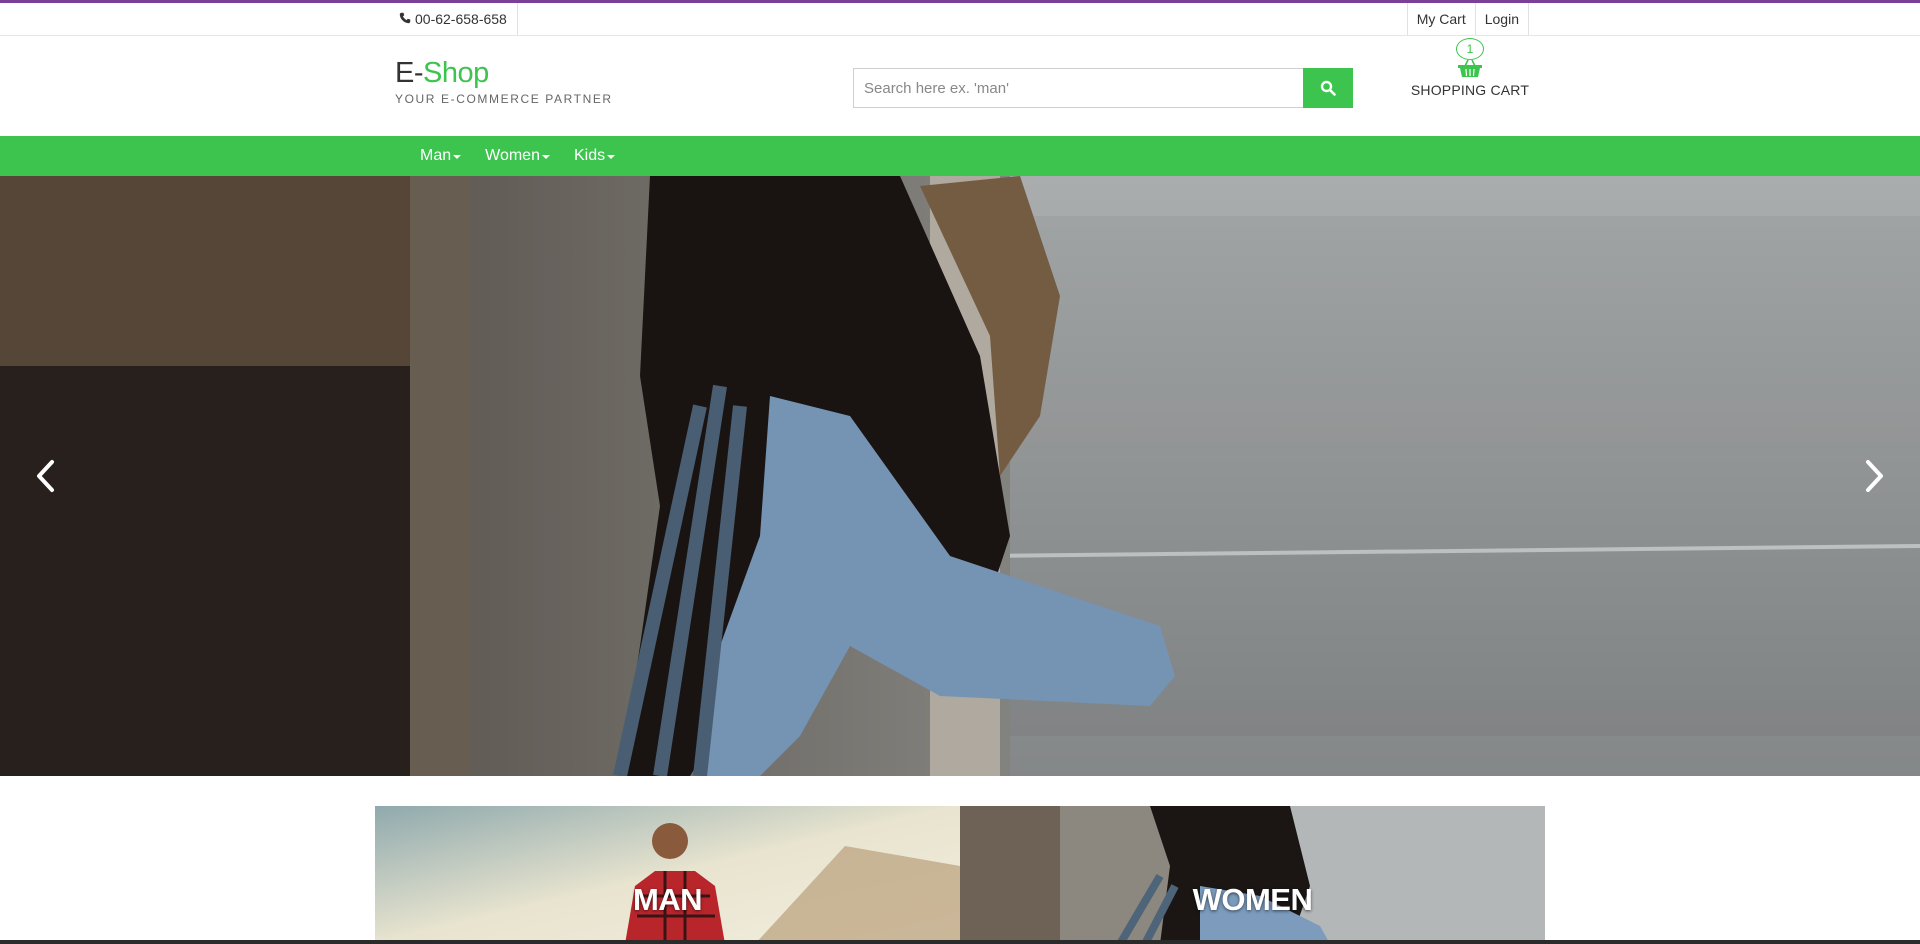  I want to click on category-tile-man: MAN, so click(667, 875).